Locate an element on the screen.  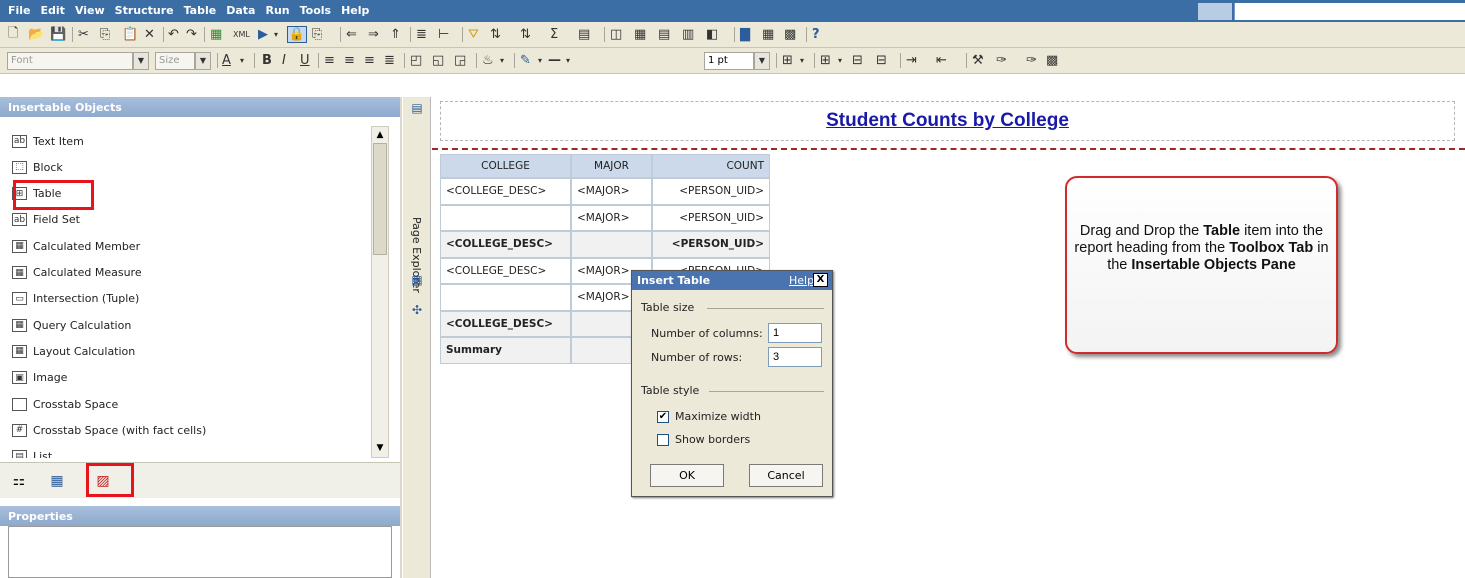
chart3-icon: ▩ is located at coordinates (790, 34).